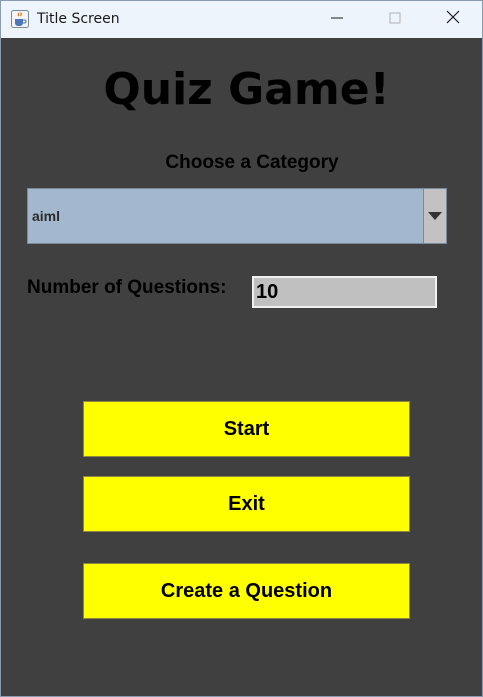  I want to click on chevron-down-icon, so click(435, 216).